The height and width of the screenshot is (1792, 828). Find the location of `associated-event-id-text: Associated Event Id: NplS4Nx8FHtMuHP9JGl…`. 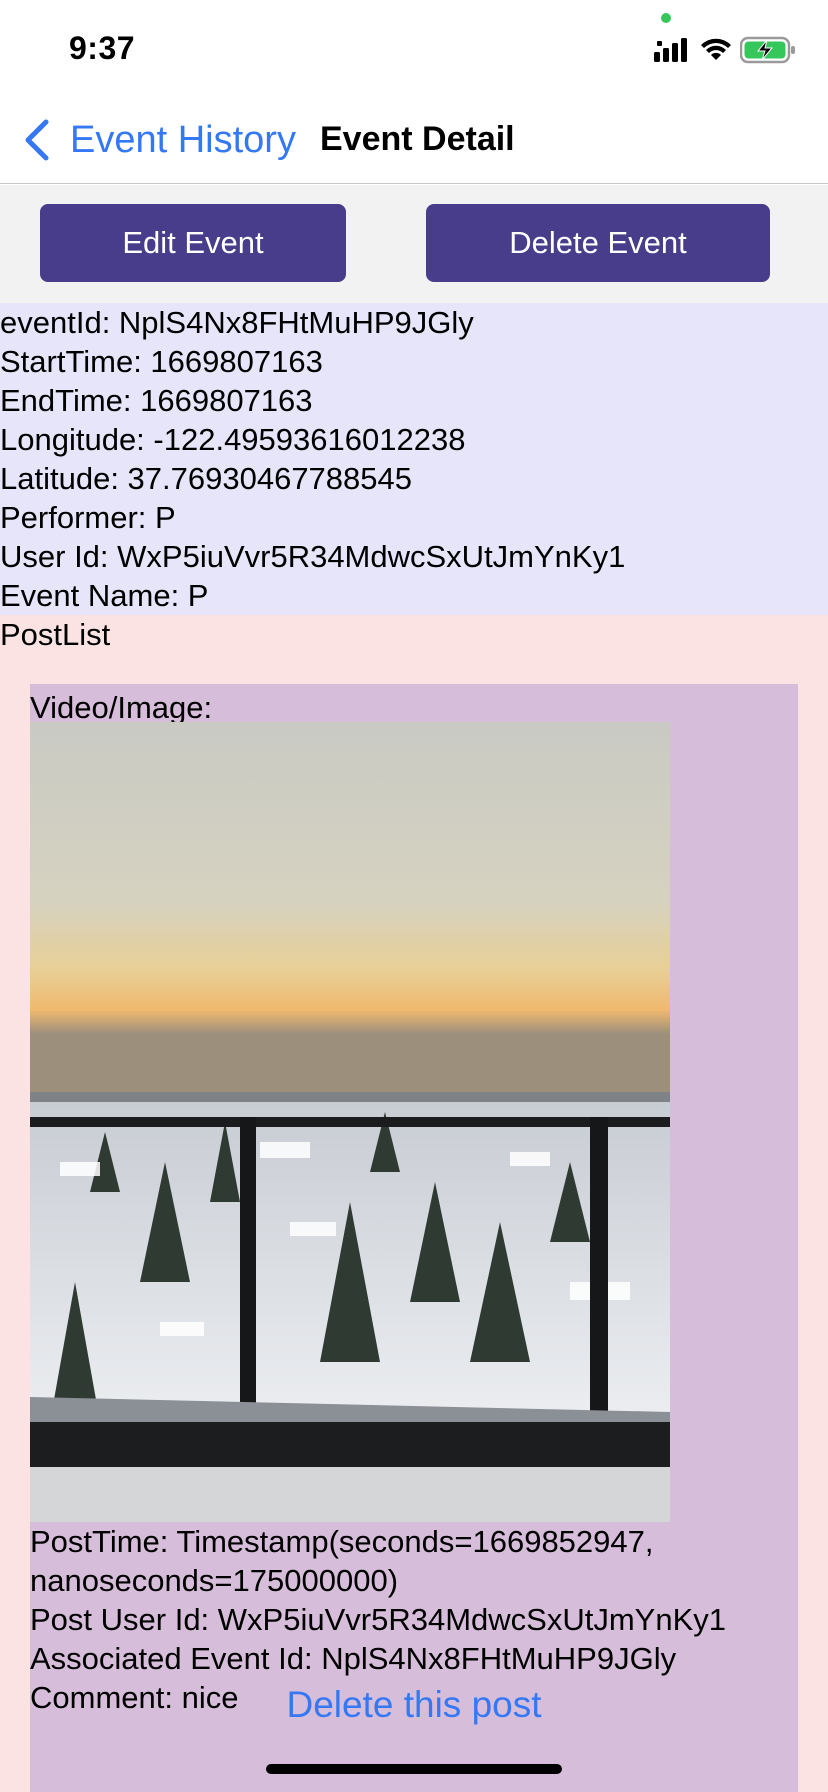

associated-event-id-text: Associated Event Id: NplS4Nx8FHtMuHP9JGl… is located at coordinates (353, 1658).